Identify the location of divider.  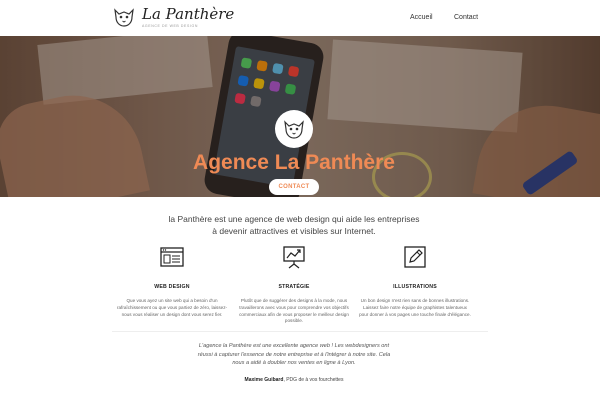
(300, 331).